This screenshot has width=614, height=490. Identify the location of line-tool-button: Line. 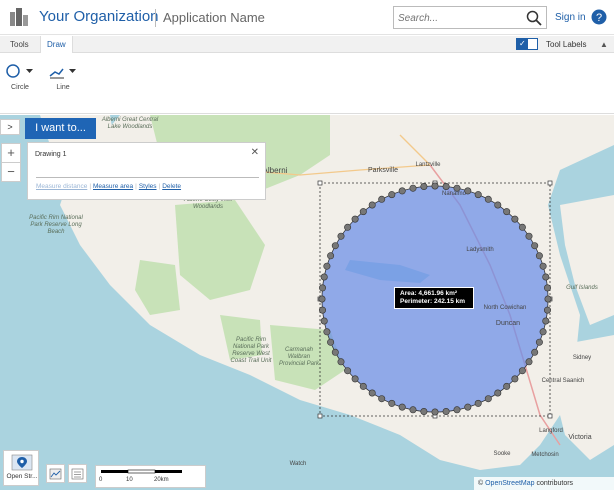
(63, 77).